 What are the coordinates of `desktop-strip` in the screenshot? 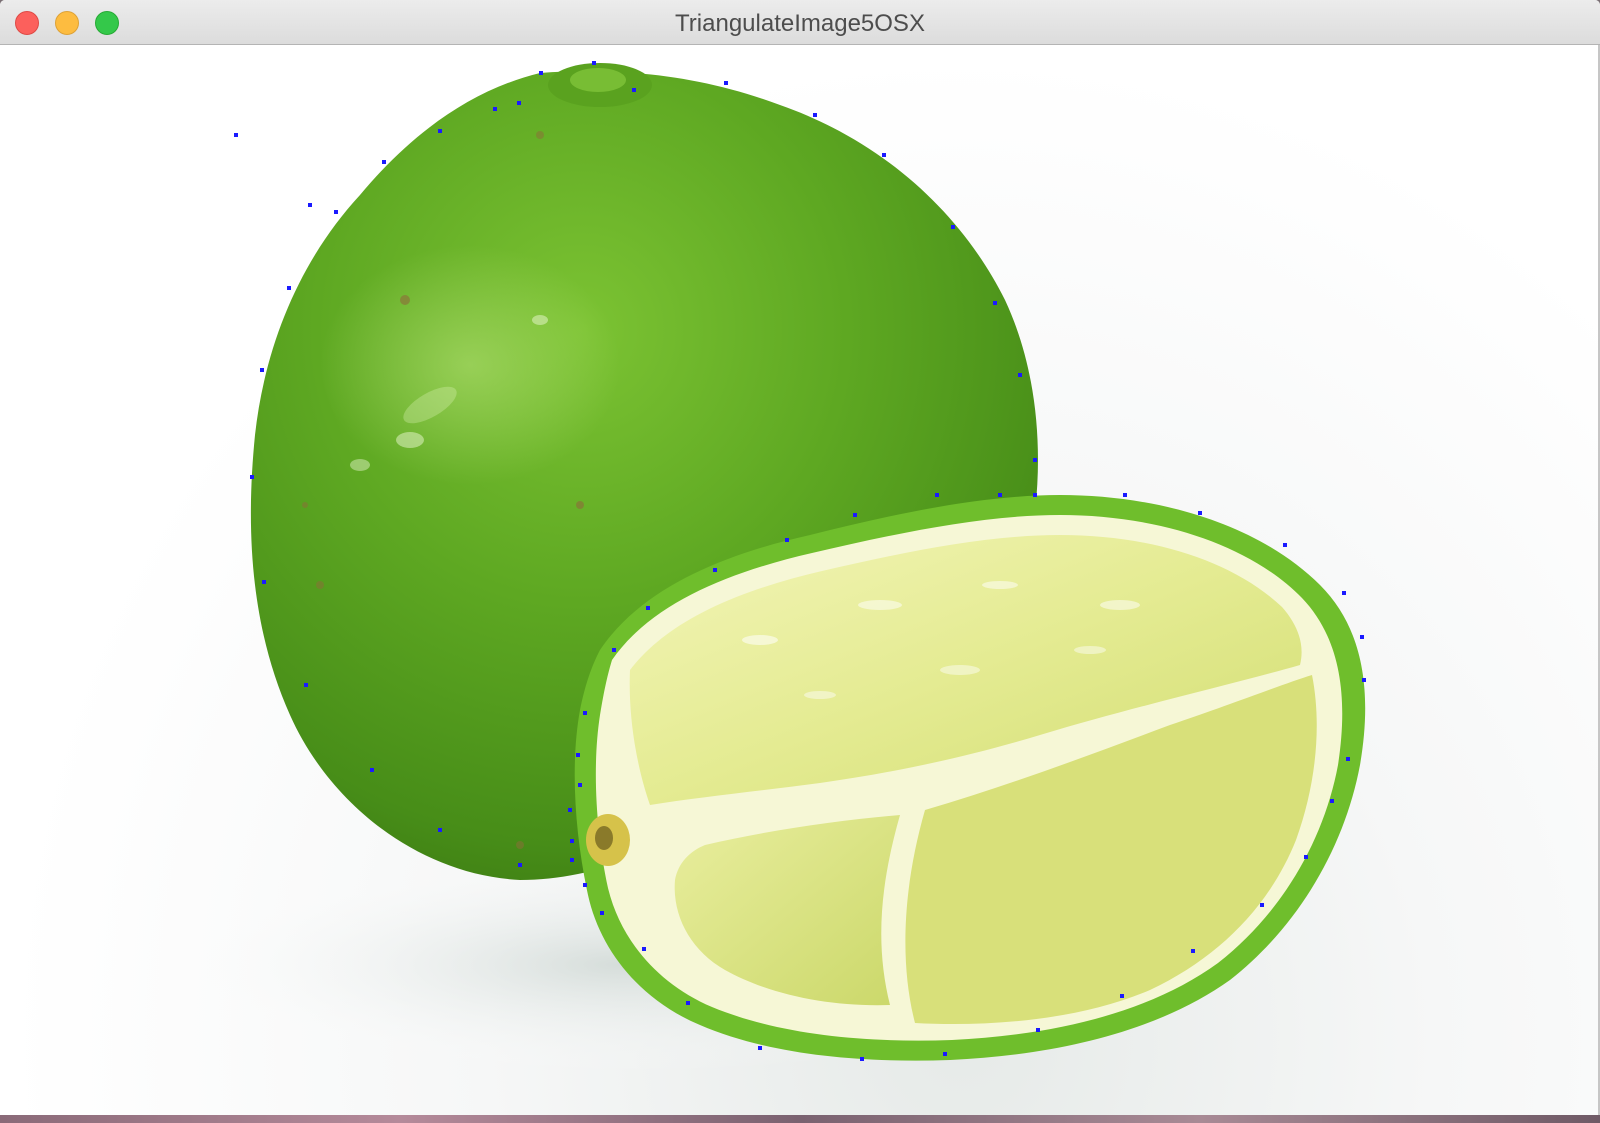 It's located at (800, 1119).